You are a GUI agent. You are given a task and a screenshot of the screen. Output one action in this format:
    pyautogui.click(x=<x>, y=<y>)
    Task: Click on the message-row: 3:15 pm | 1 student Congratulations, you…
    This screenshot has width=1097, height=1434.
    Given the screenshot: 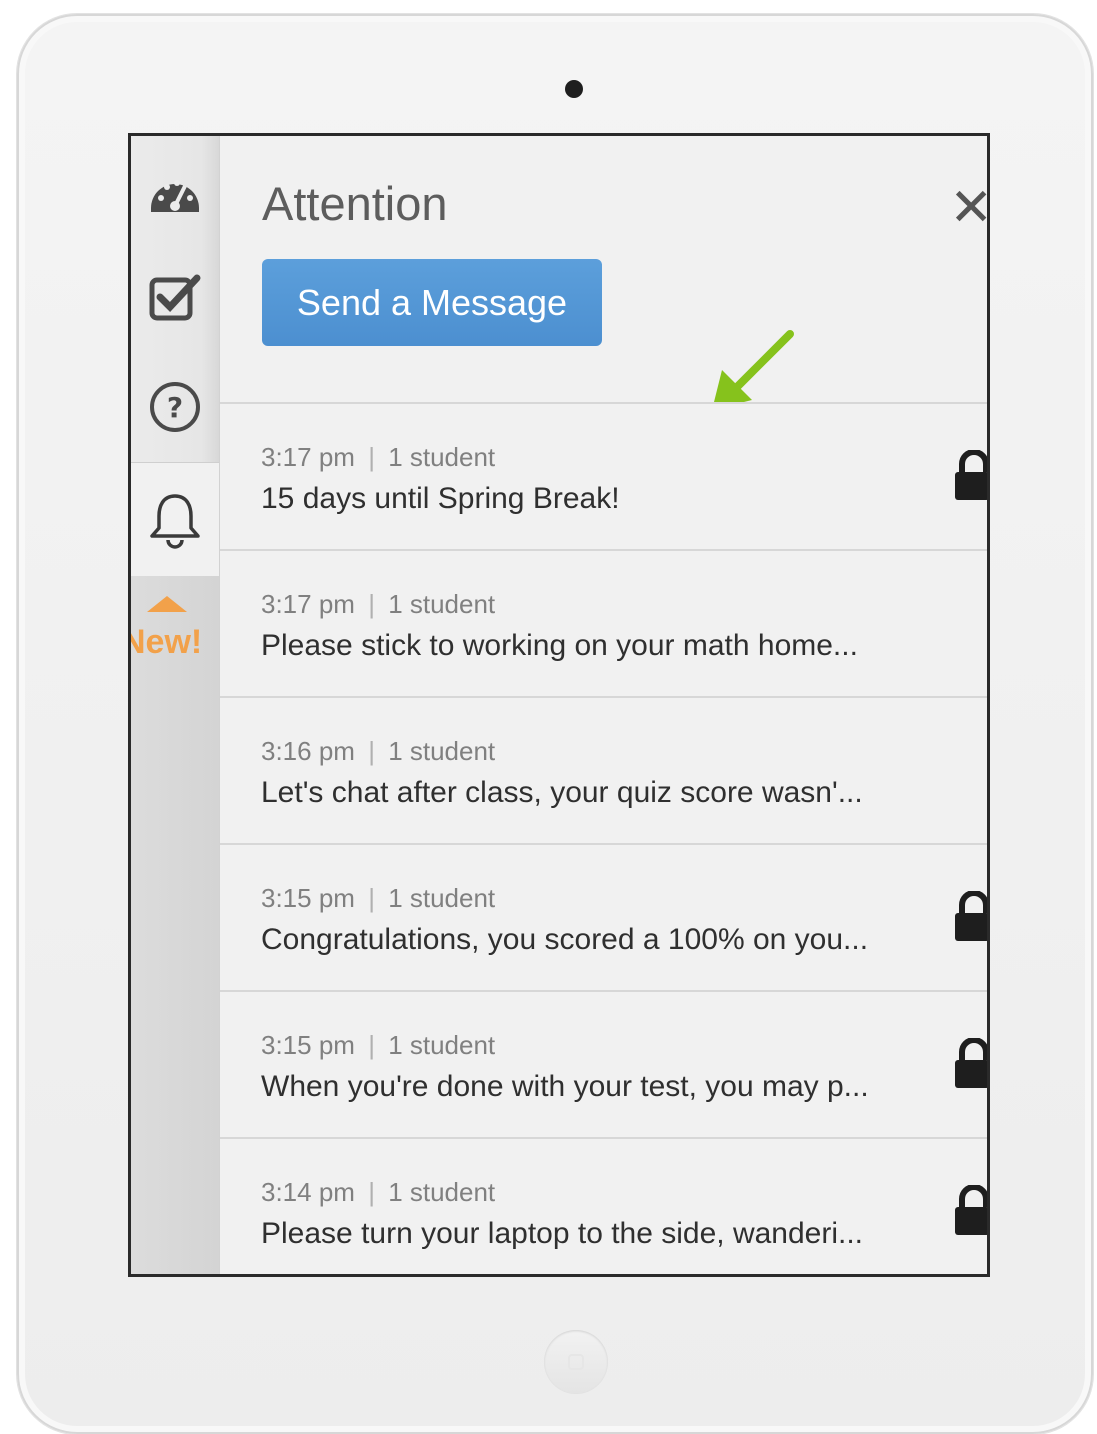 What is the action you would take?
    pyautogui.click(x=603, y=916)
    